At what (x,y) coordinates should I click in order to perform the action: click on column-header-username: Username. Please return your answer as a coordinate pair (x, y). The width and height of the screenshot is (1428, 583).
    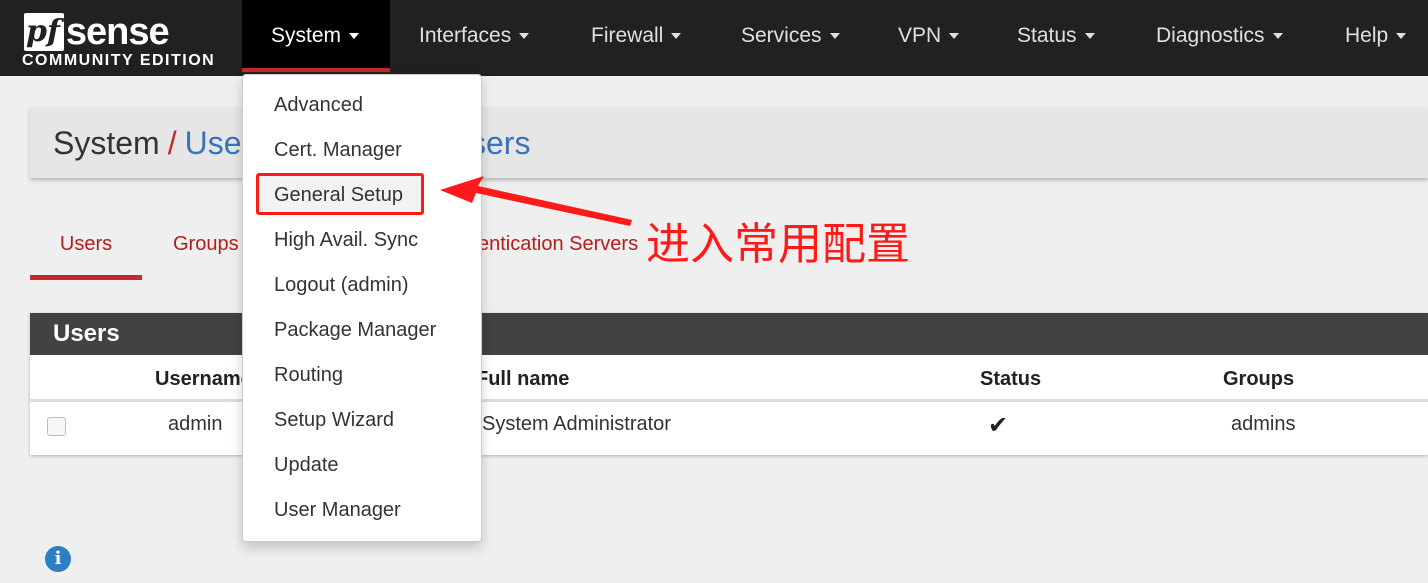
    Looking at the image, I should click on (203, 379).